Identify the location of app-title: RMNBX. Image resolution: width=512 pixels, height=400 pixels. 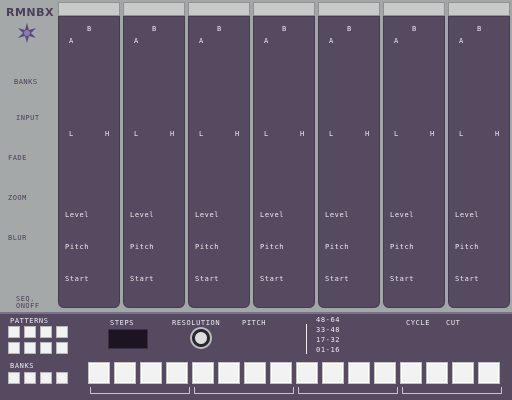
(30, 12).